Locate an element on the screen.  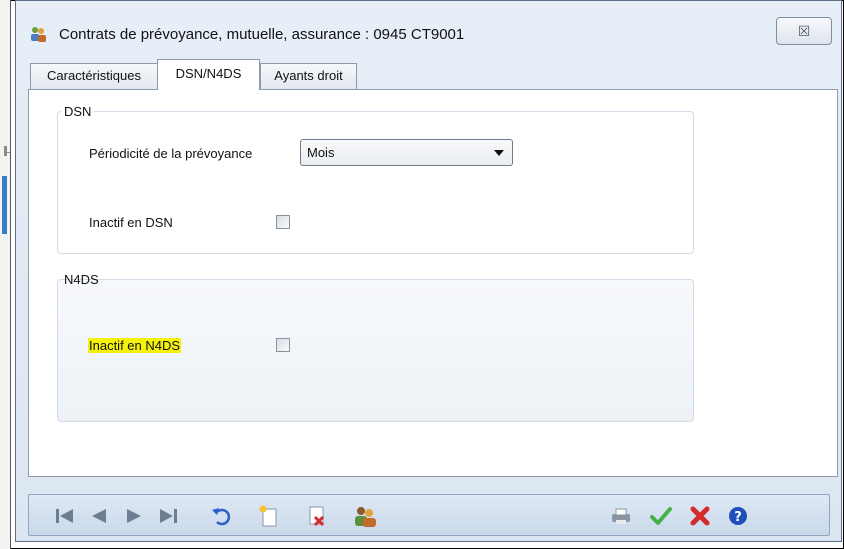
cancel-x-icon is located at coordinates (700, 516).